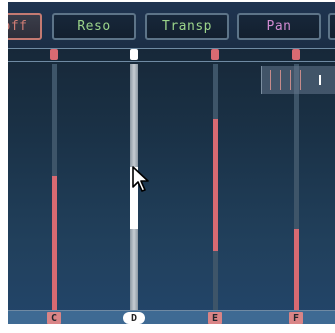  I want to click on mini-overview, so click(298, 80).